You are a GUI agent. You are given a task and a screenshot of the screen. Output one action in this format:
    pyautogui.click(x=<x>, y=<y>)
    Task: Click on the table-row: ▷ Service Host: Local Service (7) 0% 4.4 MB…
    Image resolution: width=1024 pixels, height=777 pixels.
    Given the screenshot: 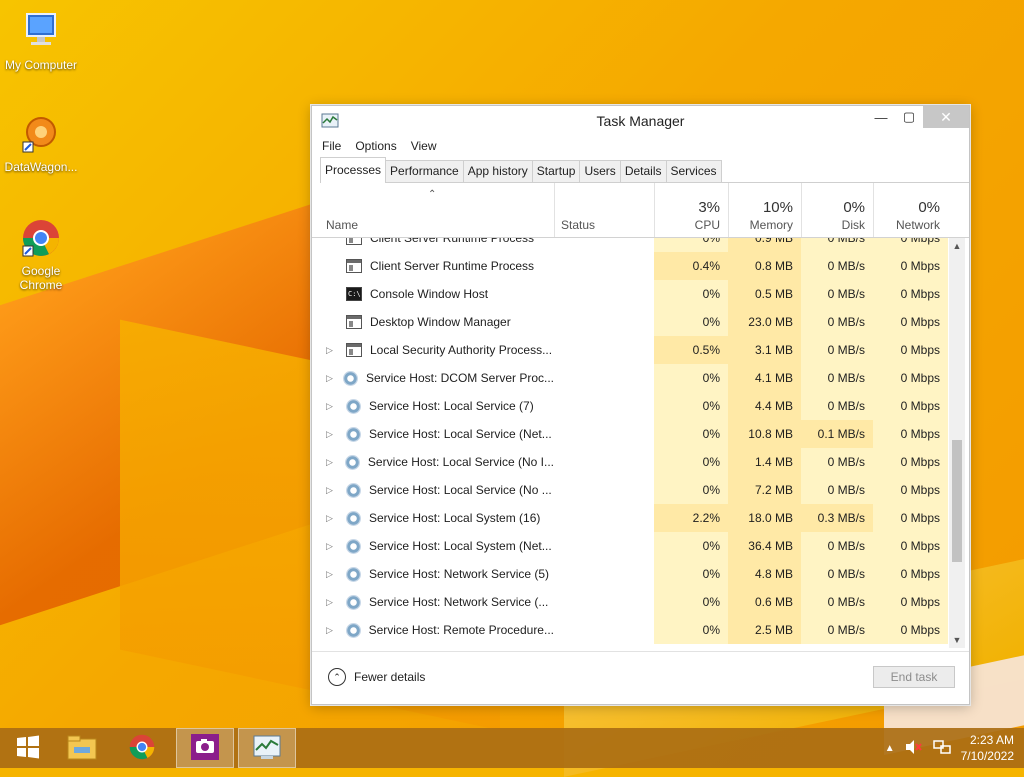 What is the action you would take?
    pyautogui.click(x=630, y=406)
    